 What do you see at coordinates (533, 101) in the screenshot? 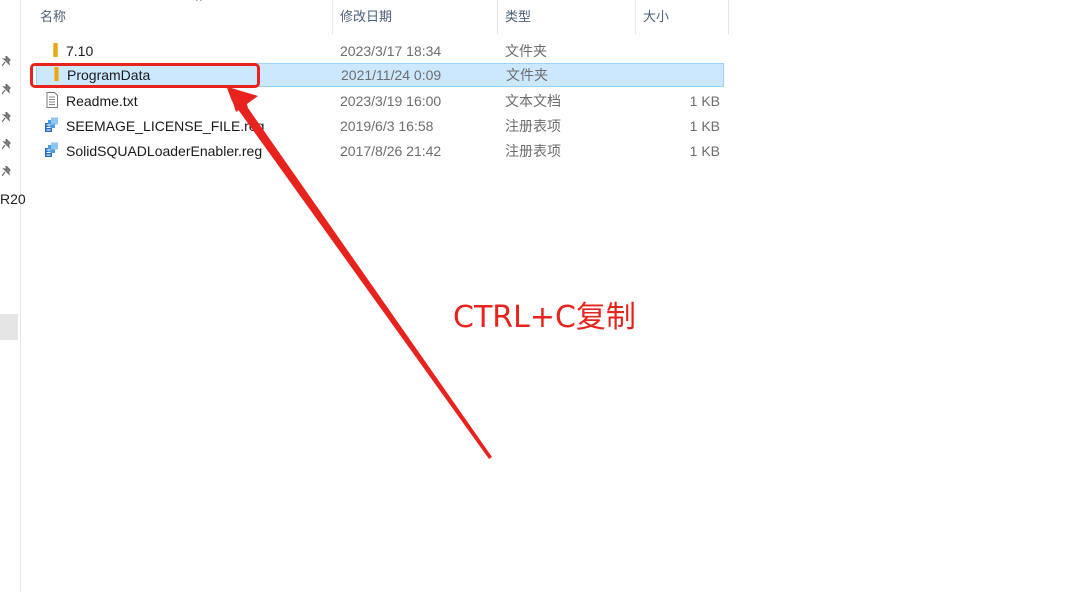
I see `file-type: 文本文档` at bounding box center [533, 101].